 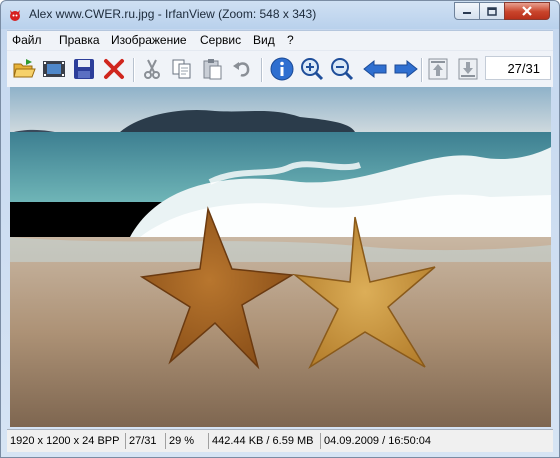 I want to click on maximize-icon, so click(x=492, y=11).